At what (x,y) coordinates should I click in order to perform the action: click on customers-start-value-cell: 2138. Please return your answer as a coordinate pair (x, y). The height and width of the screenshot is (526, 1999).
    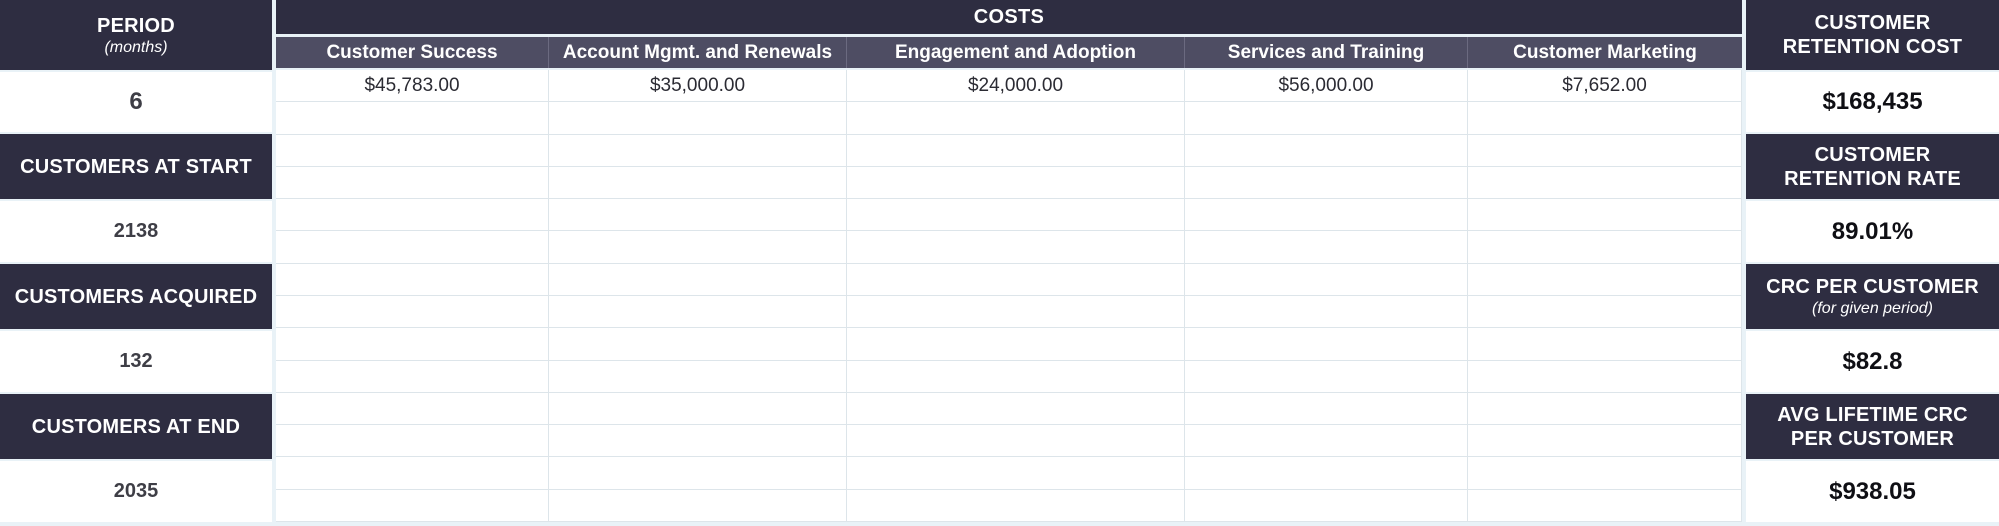
    Looking at the image, I should click on (136, 231).